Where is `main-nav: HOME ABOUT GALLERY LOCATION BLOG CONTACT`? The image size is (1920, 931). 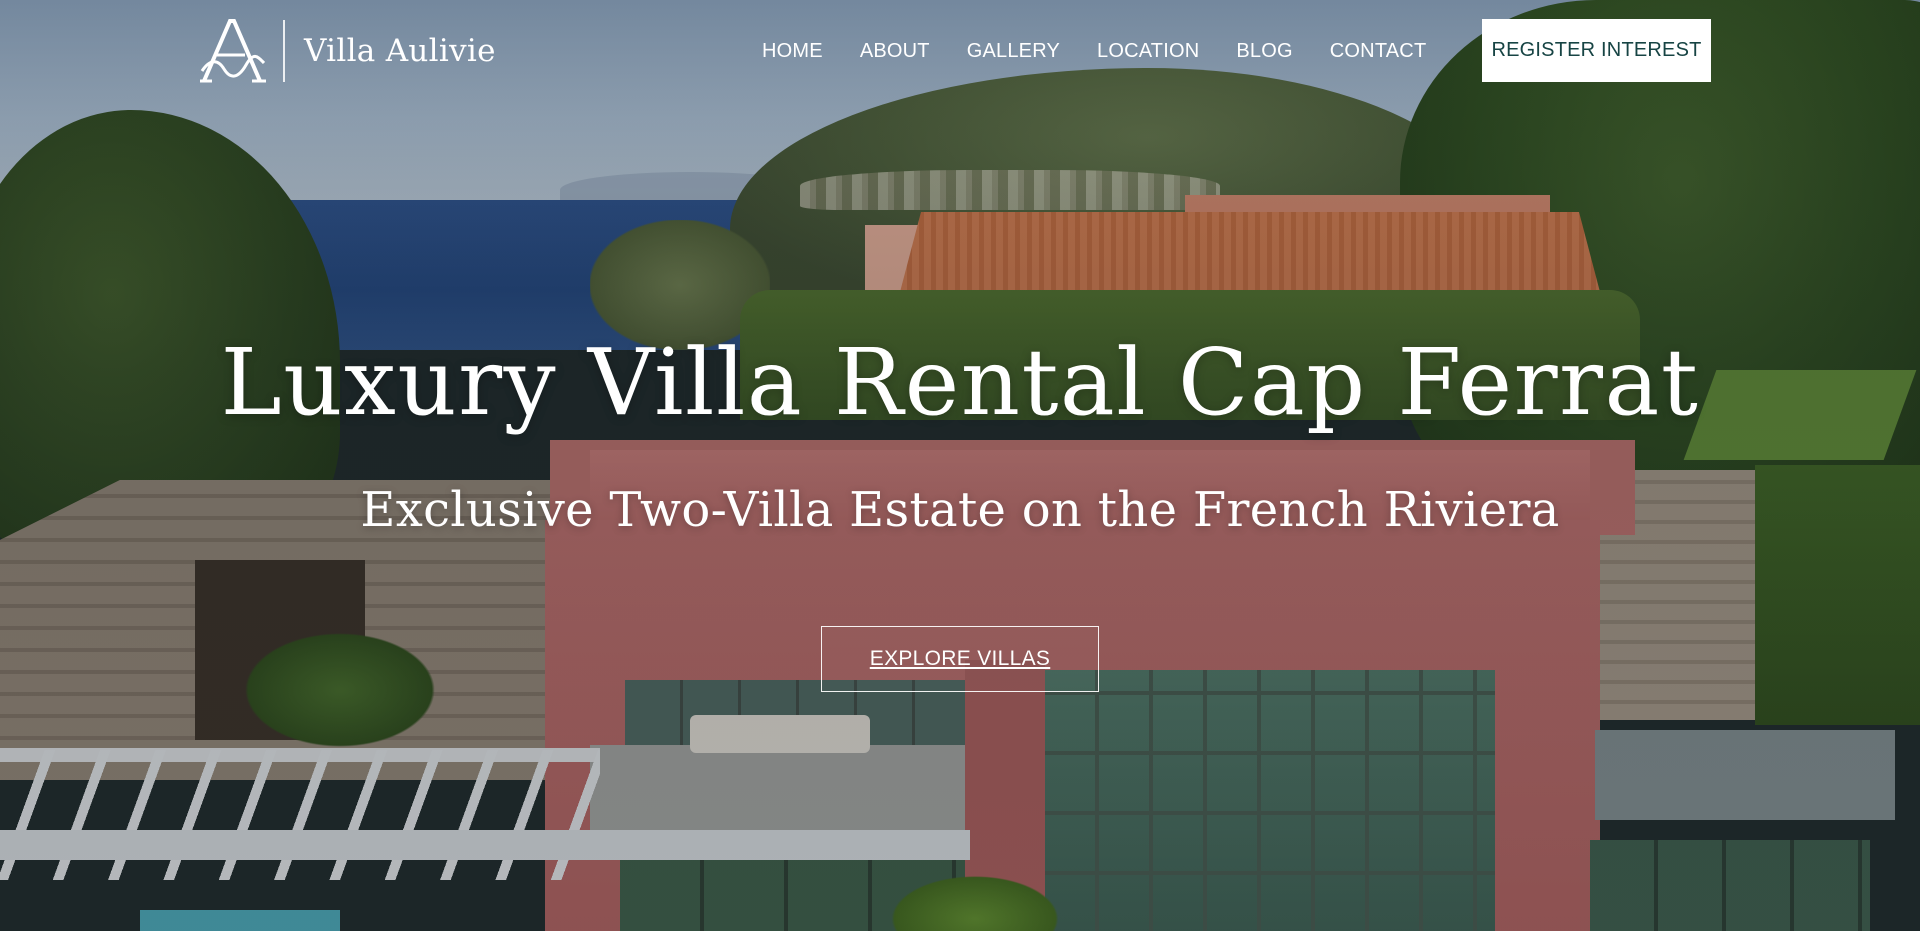 main-nav: HOME ABOUT GALLERY LOCATION BLOG CONTACT is located at coordinates (1094, 51).